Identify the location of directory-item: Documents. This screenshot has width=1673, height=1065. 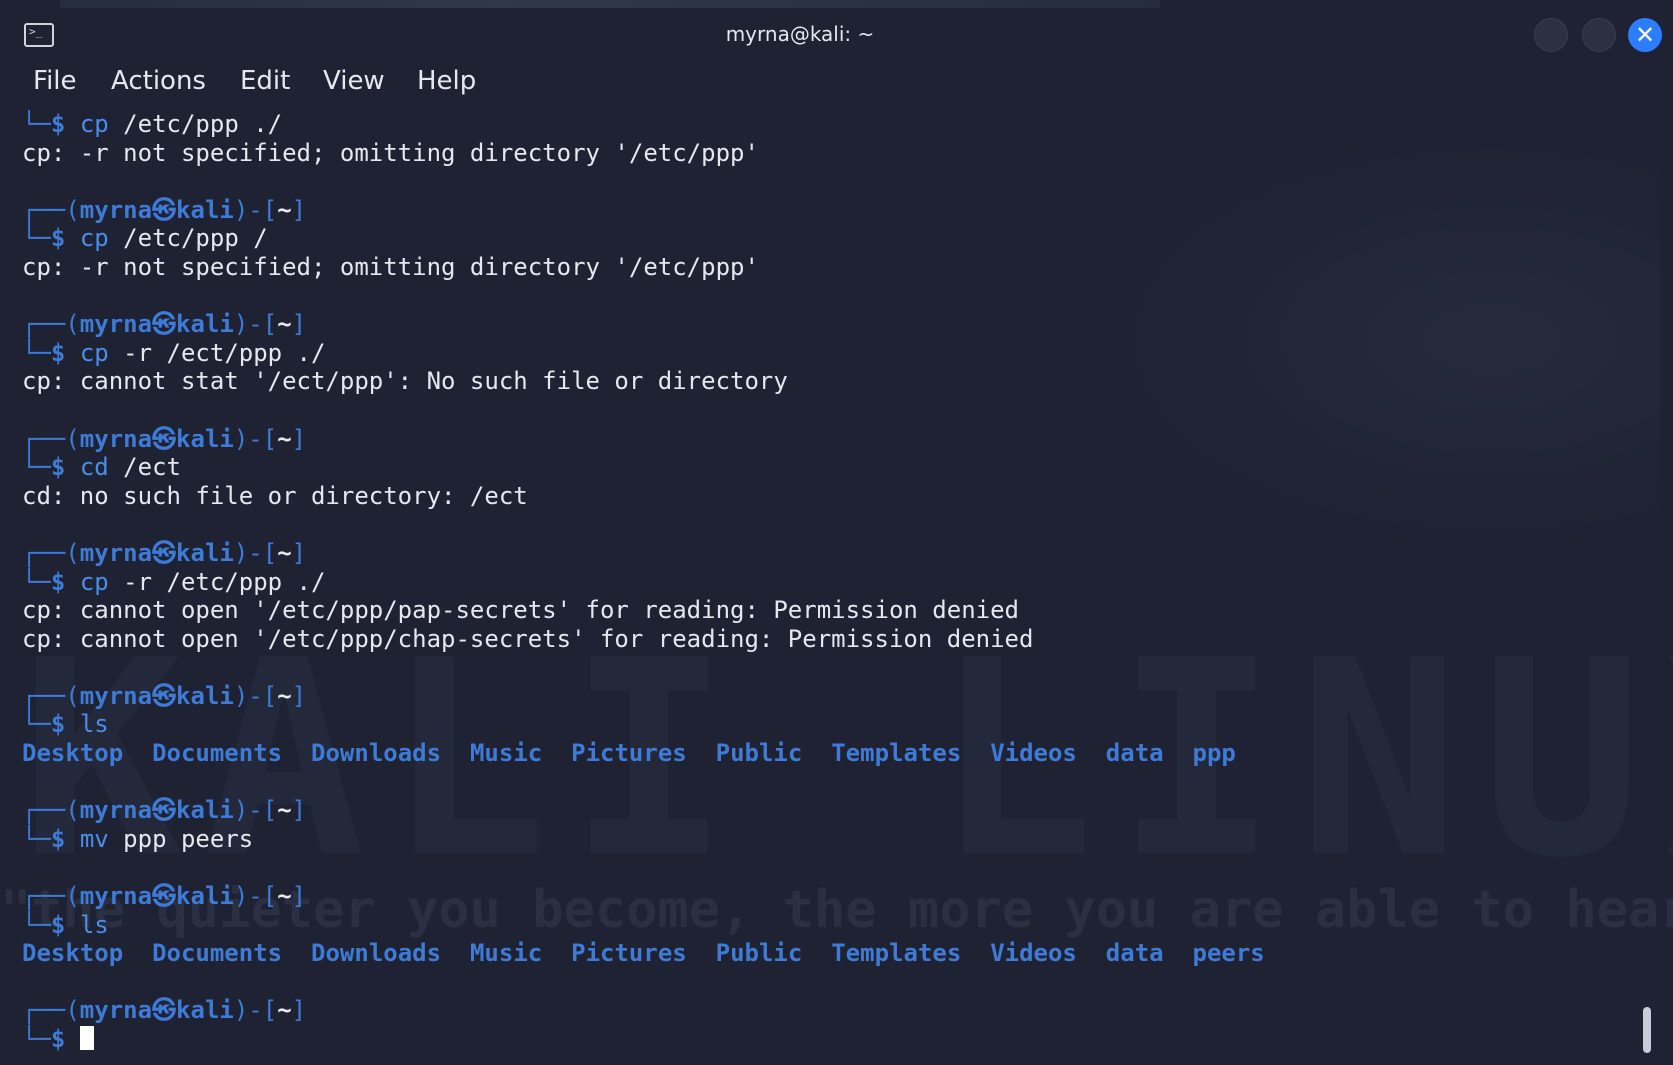
(217, 953).